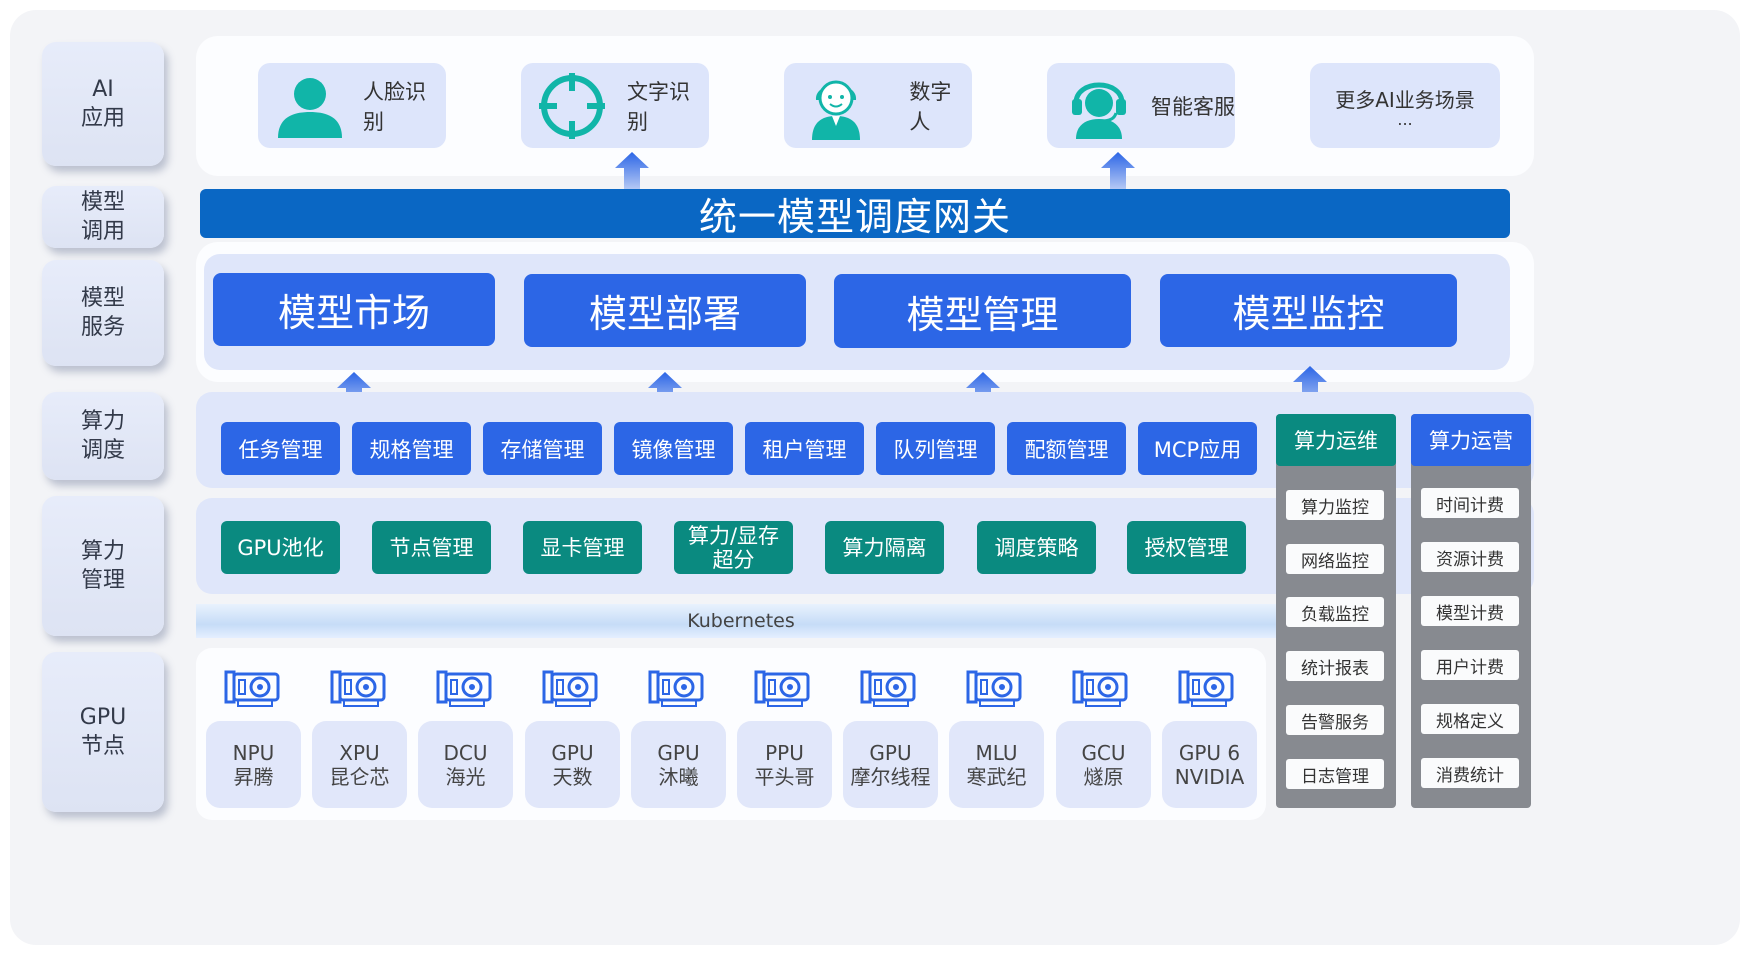 This screenshot has width=1750, height=955. I want to click on ai-app-label: 人脸识别, so click(394, 106).